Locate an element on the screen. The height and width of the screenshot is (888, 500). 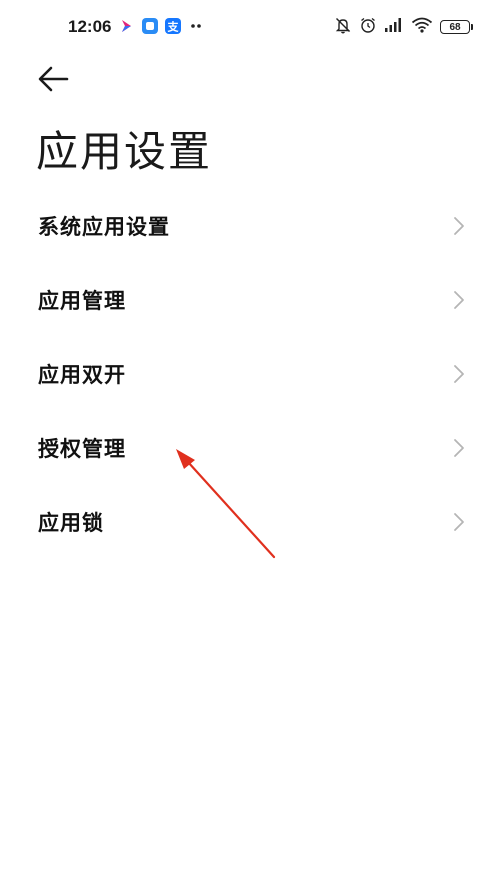
back-arrow-icon is located at coordinates (53, 79).